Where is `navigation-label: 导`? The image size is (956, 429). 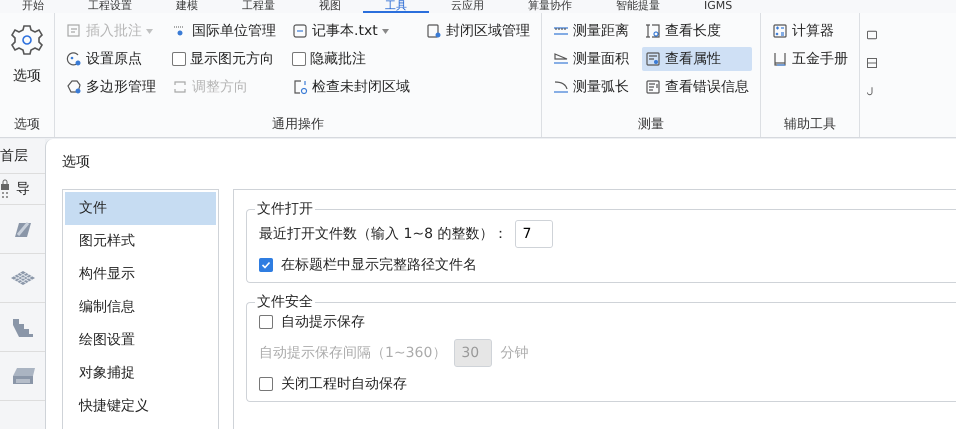 navigation-label: 导 is located at coordinates (23, 189).